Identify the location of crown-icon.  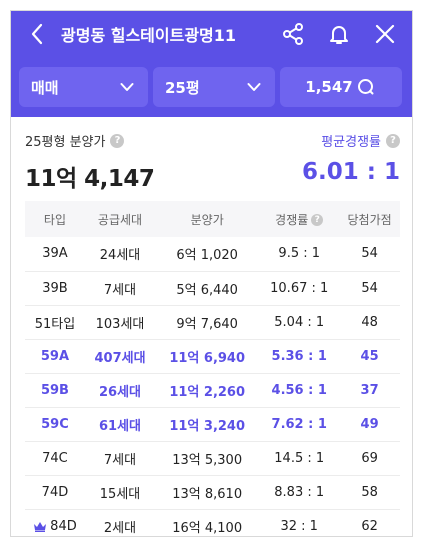
(40, 526).